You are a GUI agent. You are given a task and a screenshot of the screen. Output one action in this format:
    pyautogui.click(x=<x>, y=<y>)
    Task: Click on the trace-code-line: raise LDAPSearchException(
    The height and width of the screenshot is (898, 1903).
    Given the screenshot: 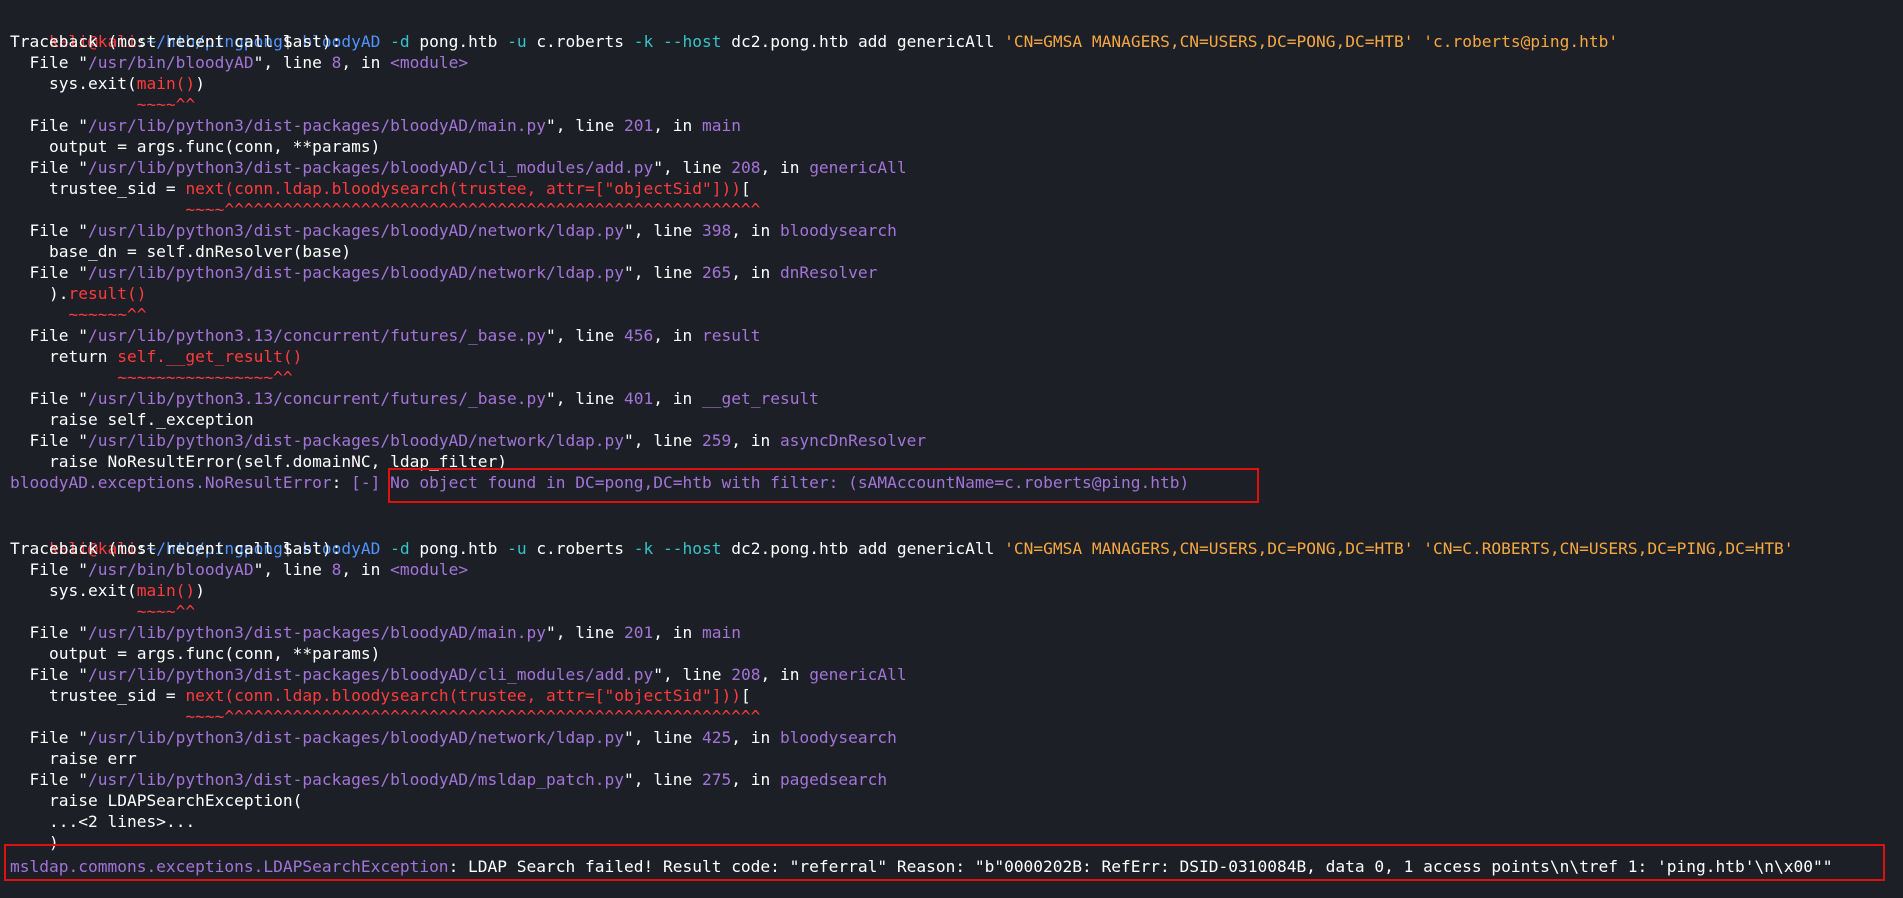 What is the action you would take?
    pyautogui.click(x=156, y=800)
    